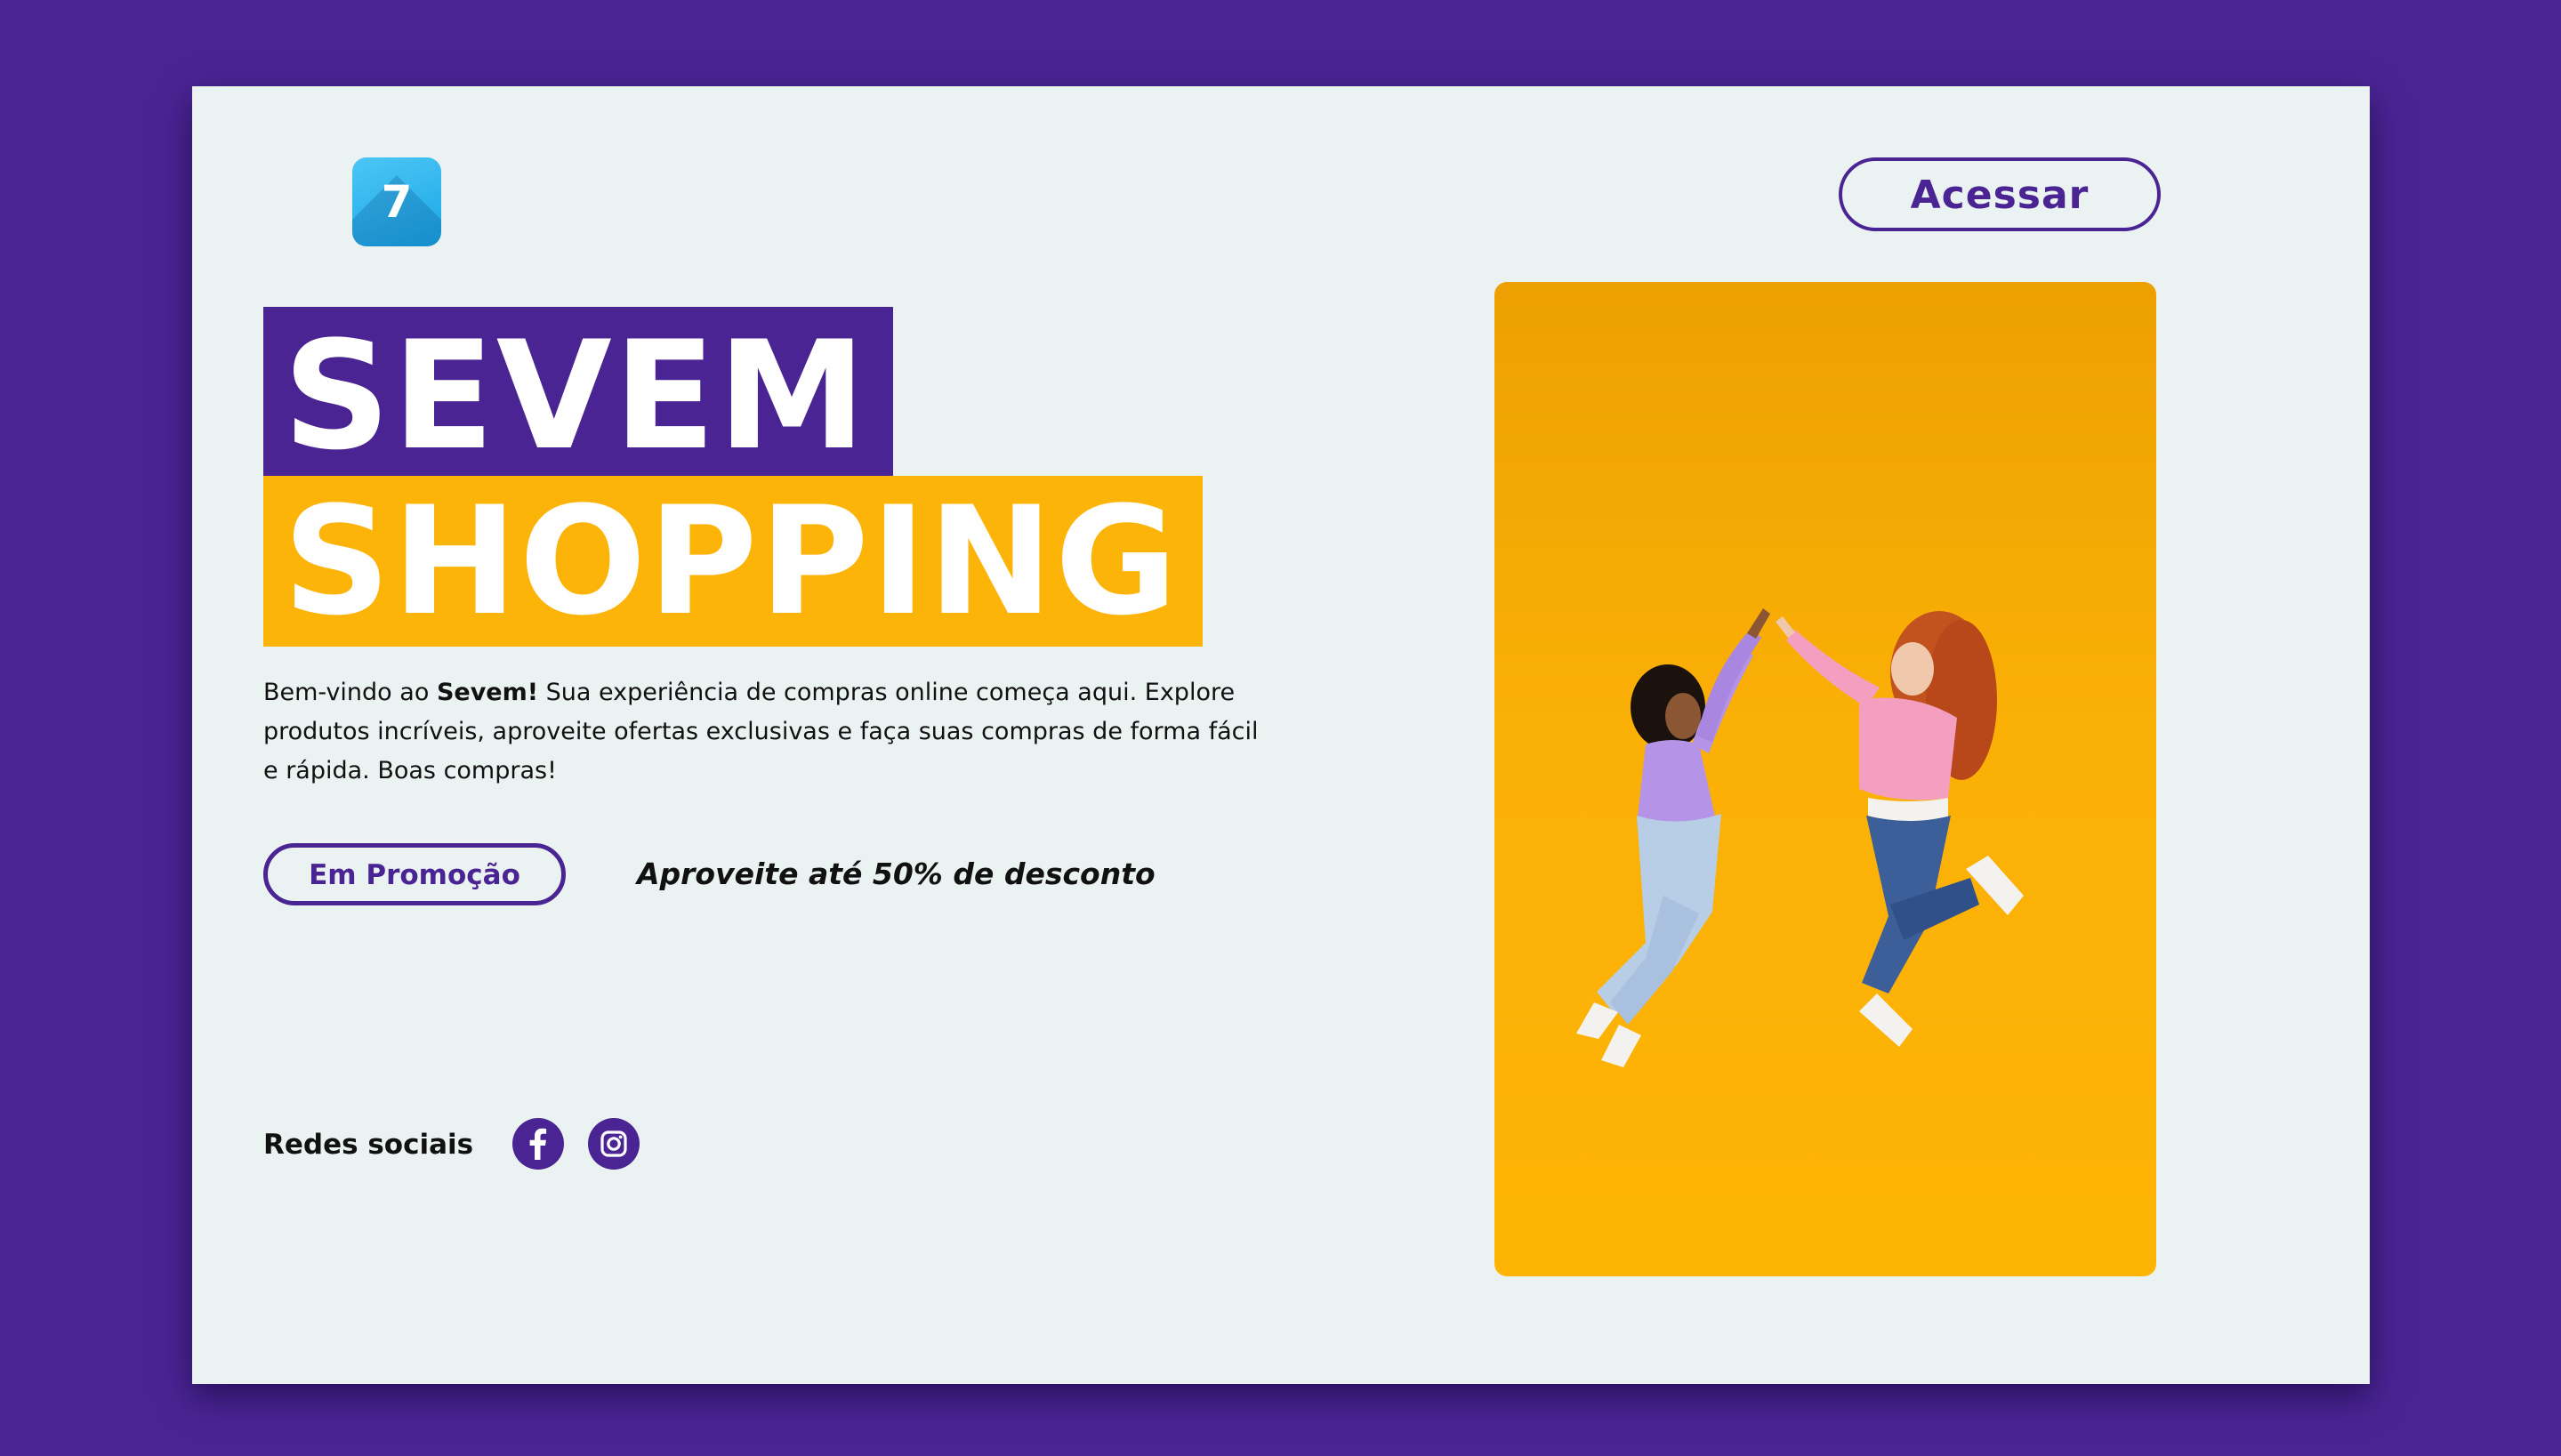 The width and height of the screenshot is (2561, 1456). I want to click on title-line-2: SHOPPING, so click(733, 561).